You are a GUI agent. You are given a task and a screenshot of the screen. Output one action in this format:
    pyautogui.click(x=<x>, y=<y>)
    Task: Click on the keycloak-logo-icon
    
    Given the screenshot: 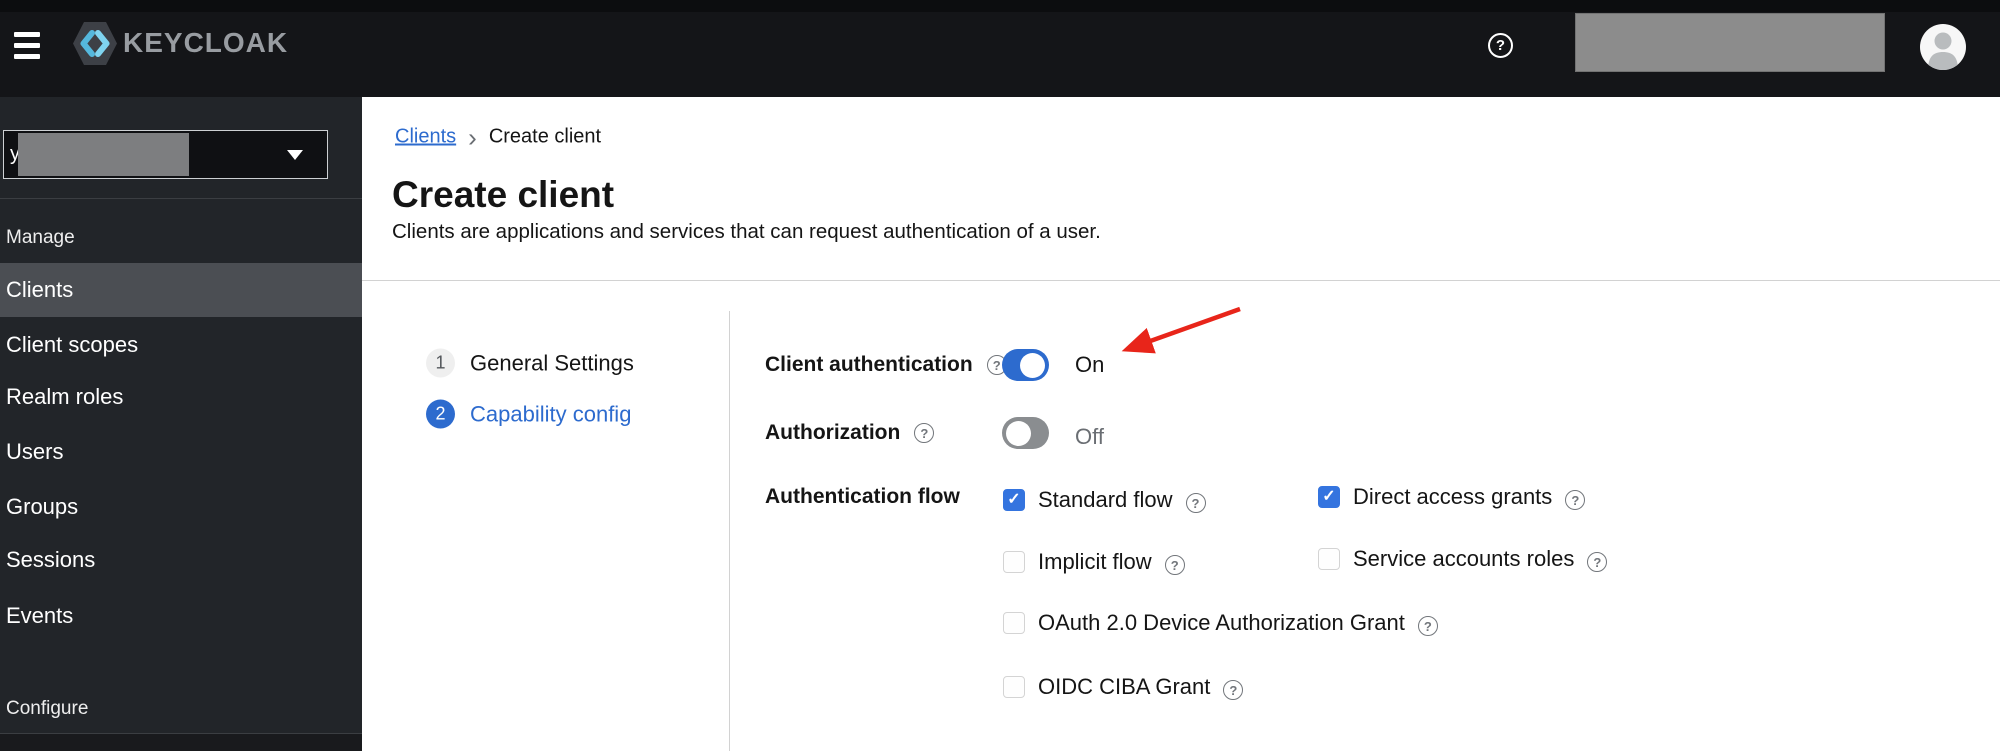 What is the action you would take?
    pyautogui.click(x=95, y=43)
    